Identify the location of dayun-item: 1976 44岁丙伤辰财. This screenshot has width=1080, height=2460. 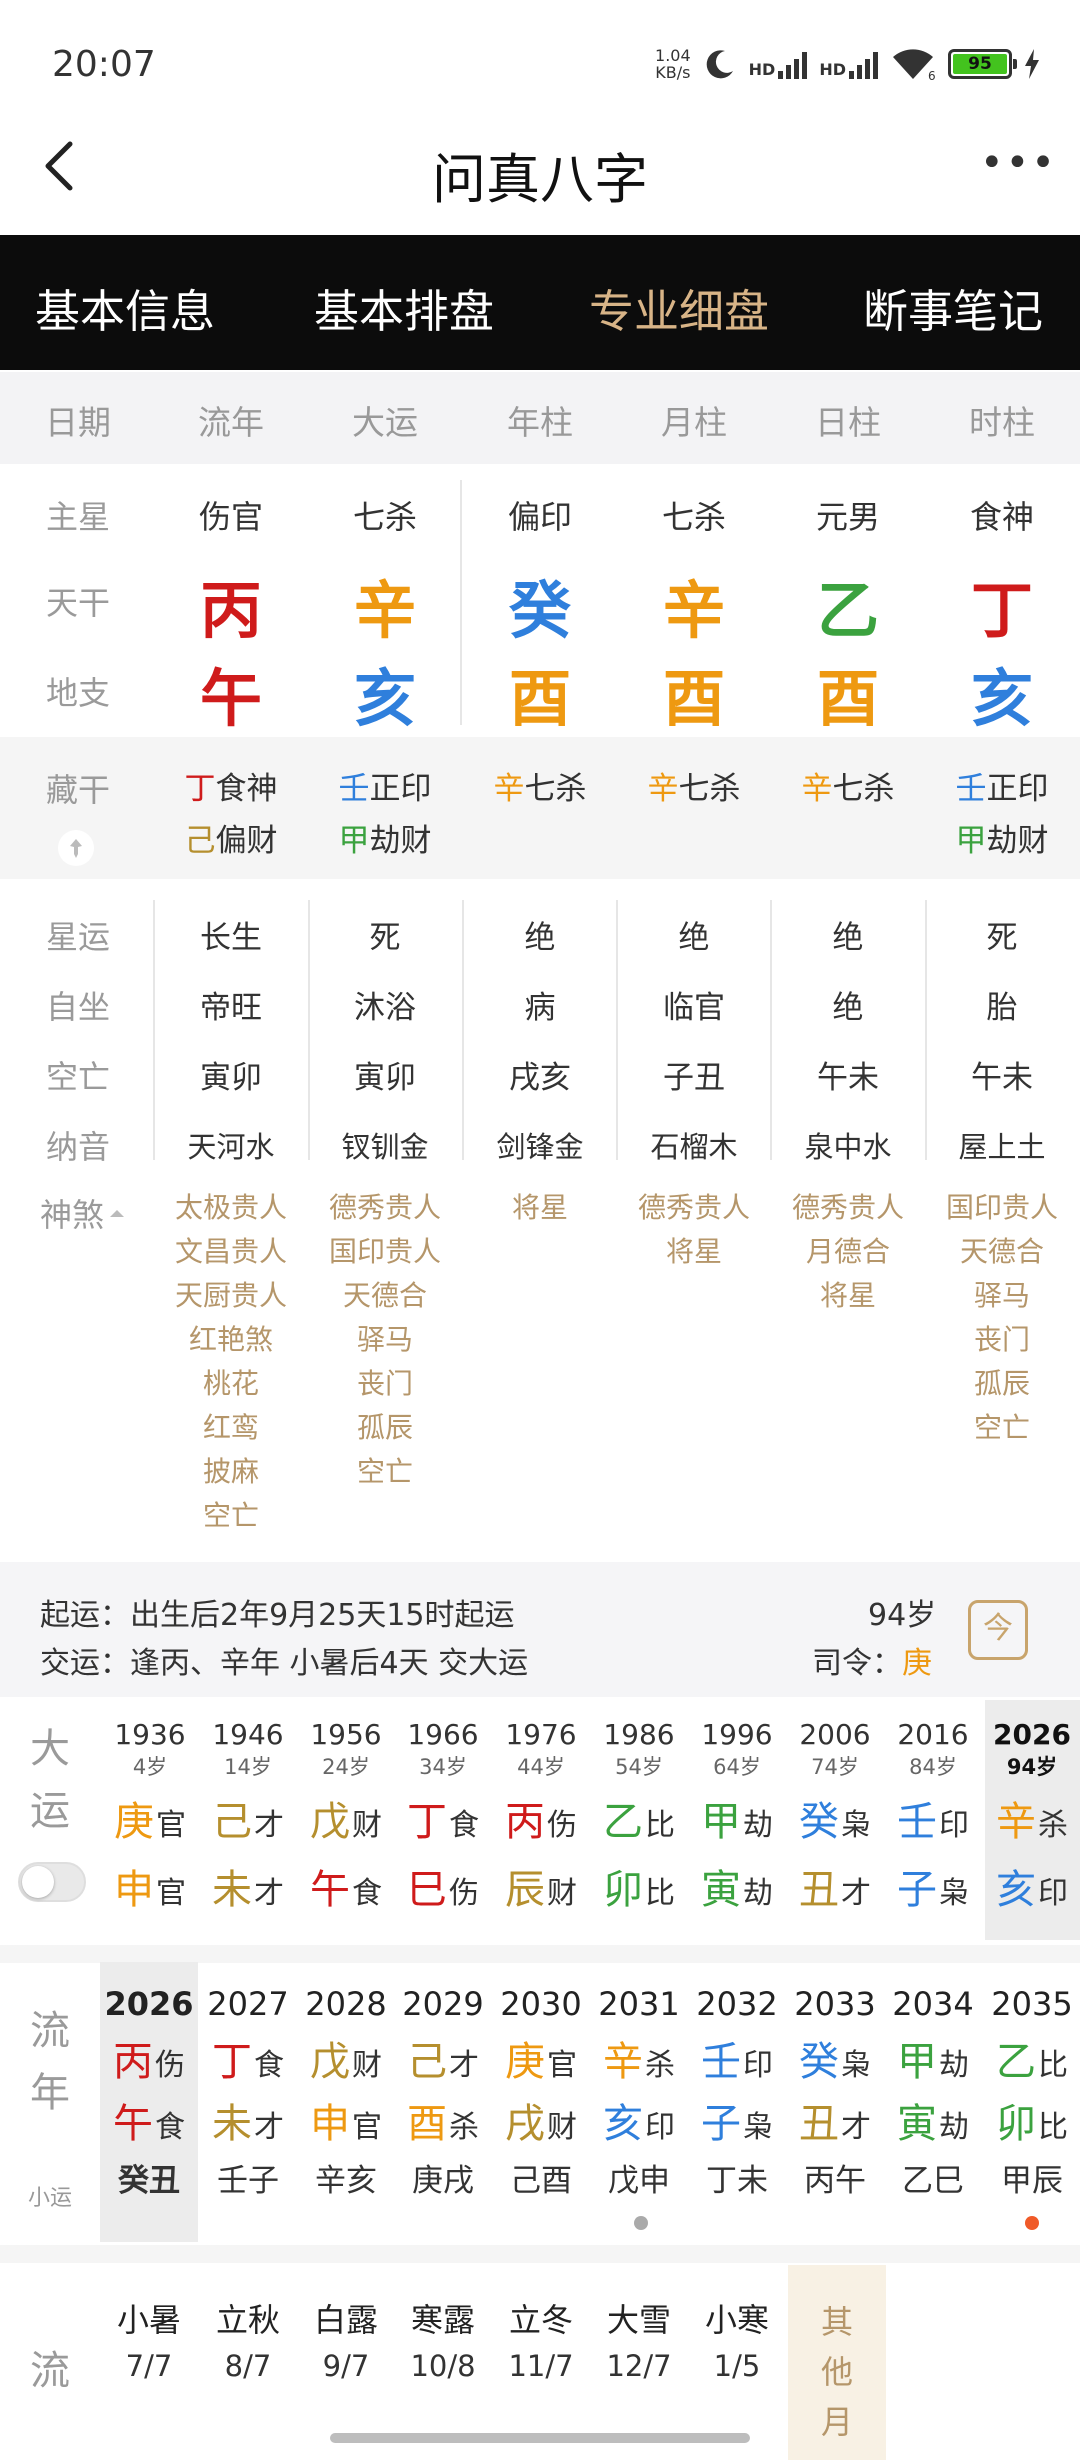
(541, 1816).